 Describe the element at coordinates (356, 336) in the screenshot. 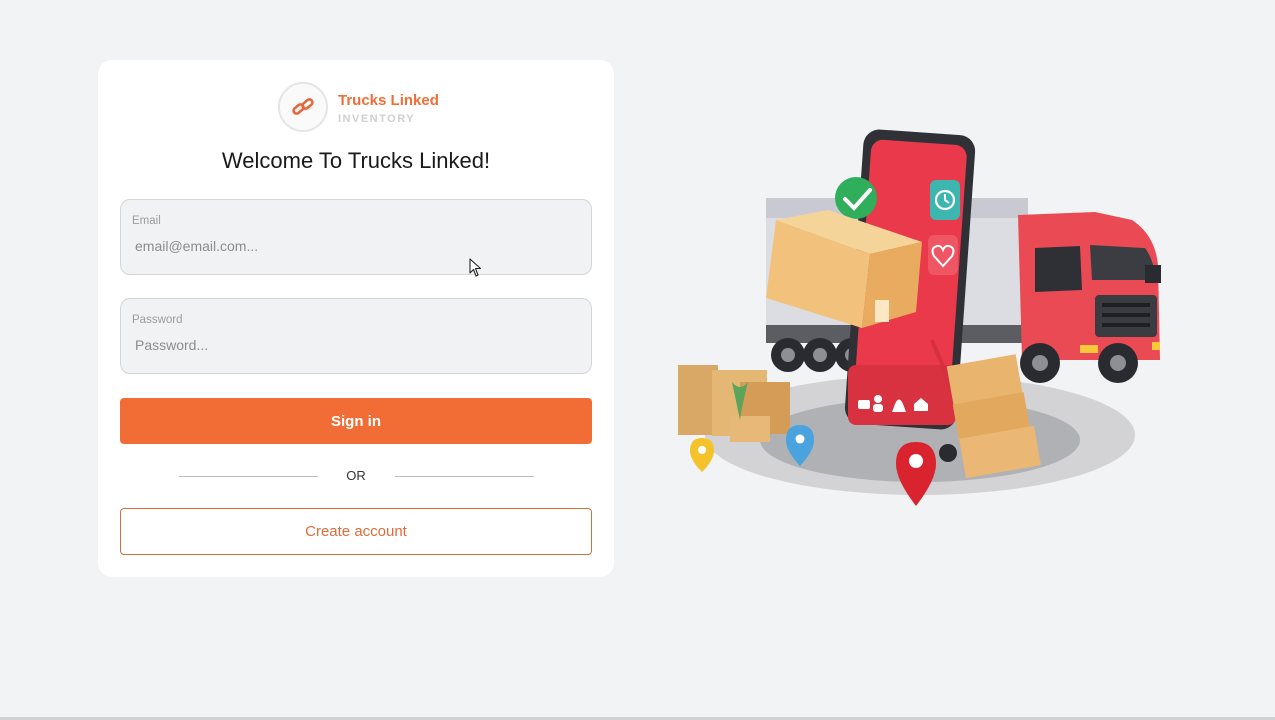

I see `password-field-container: Password` at that location.